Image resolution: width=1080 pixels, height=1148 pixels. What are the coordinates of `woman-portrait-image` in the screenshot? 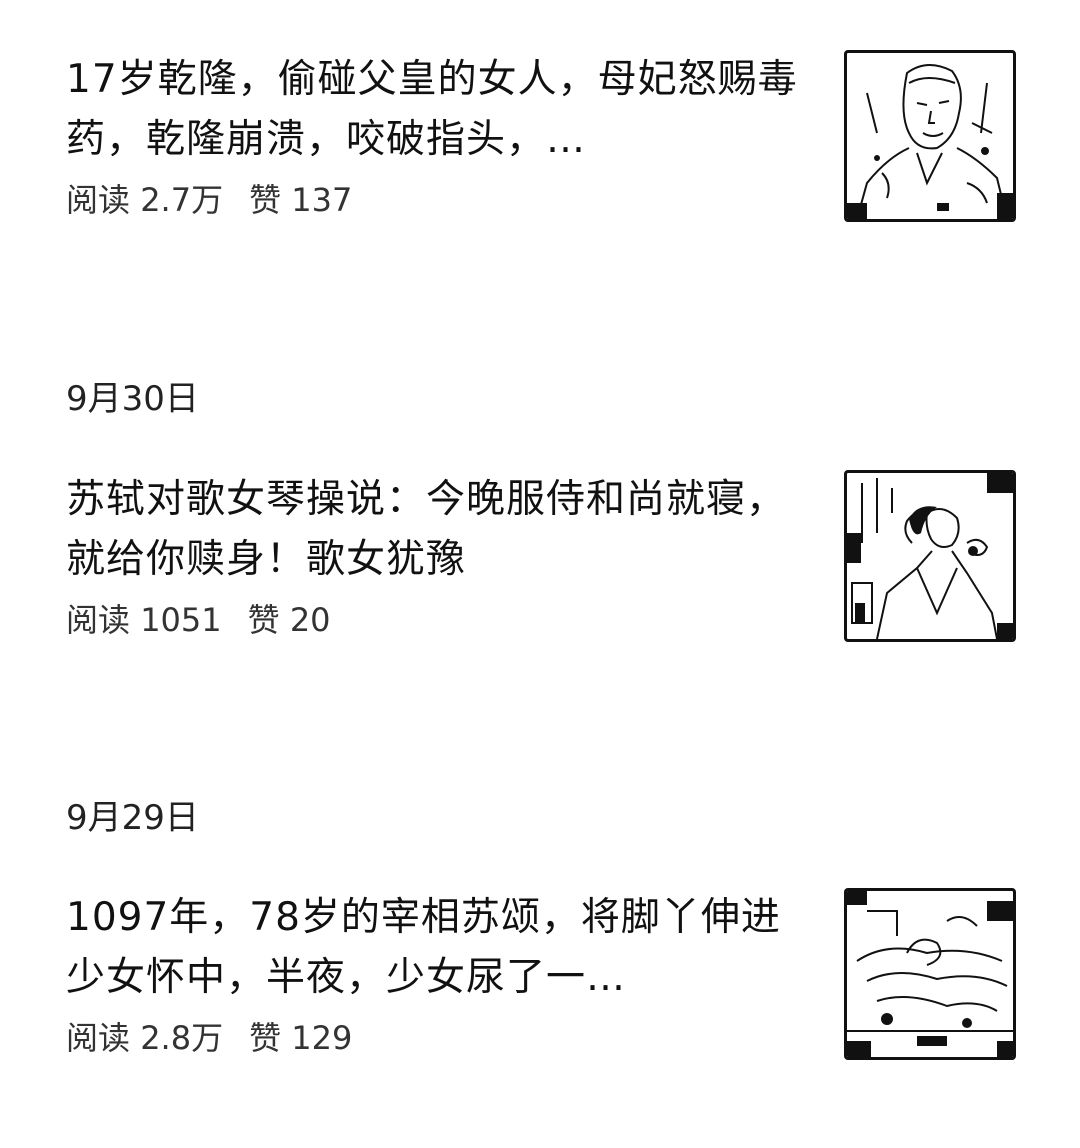 It's located at (930, 556).